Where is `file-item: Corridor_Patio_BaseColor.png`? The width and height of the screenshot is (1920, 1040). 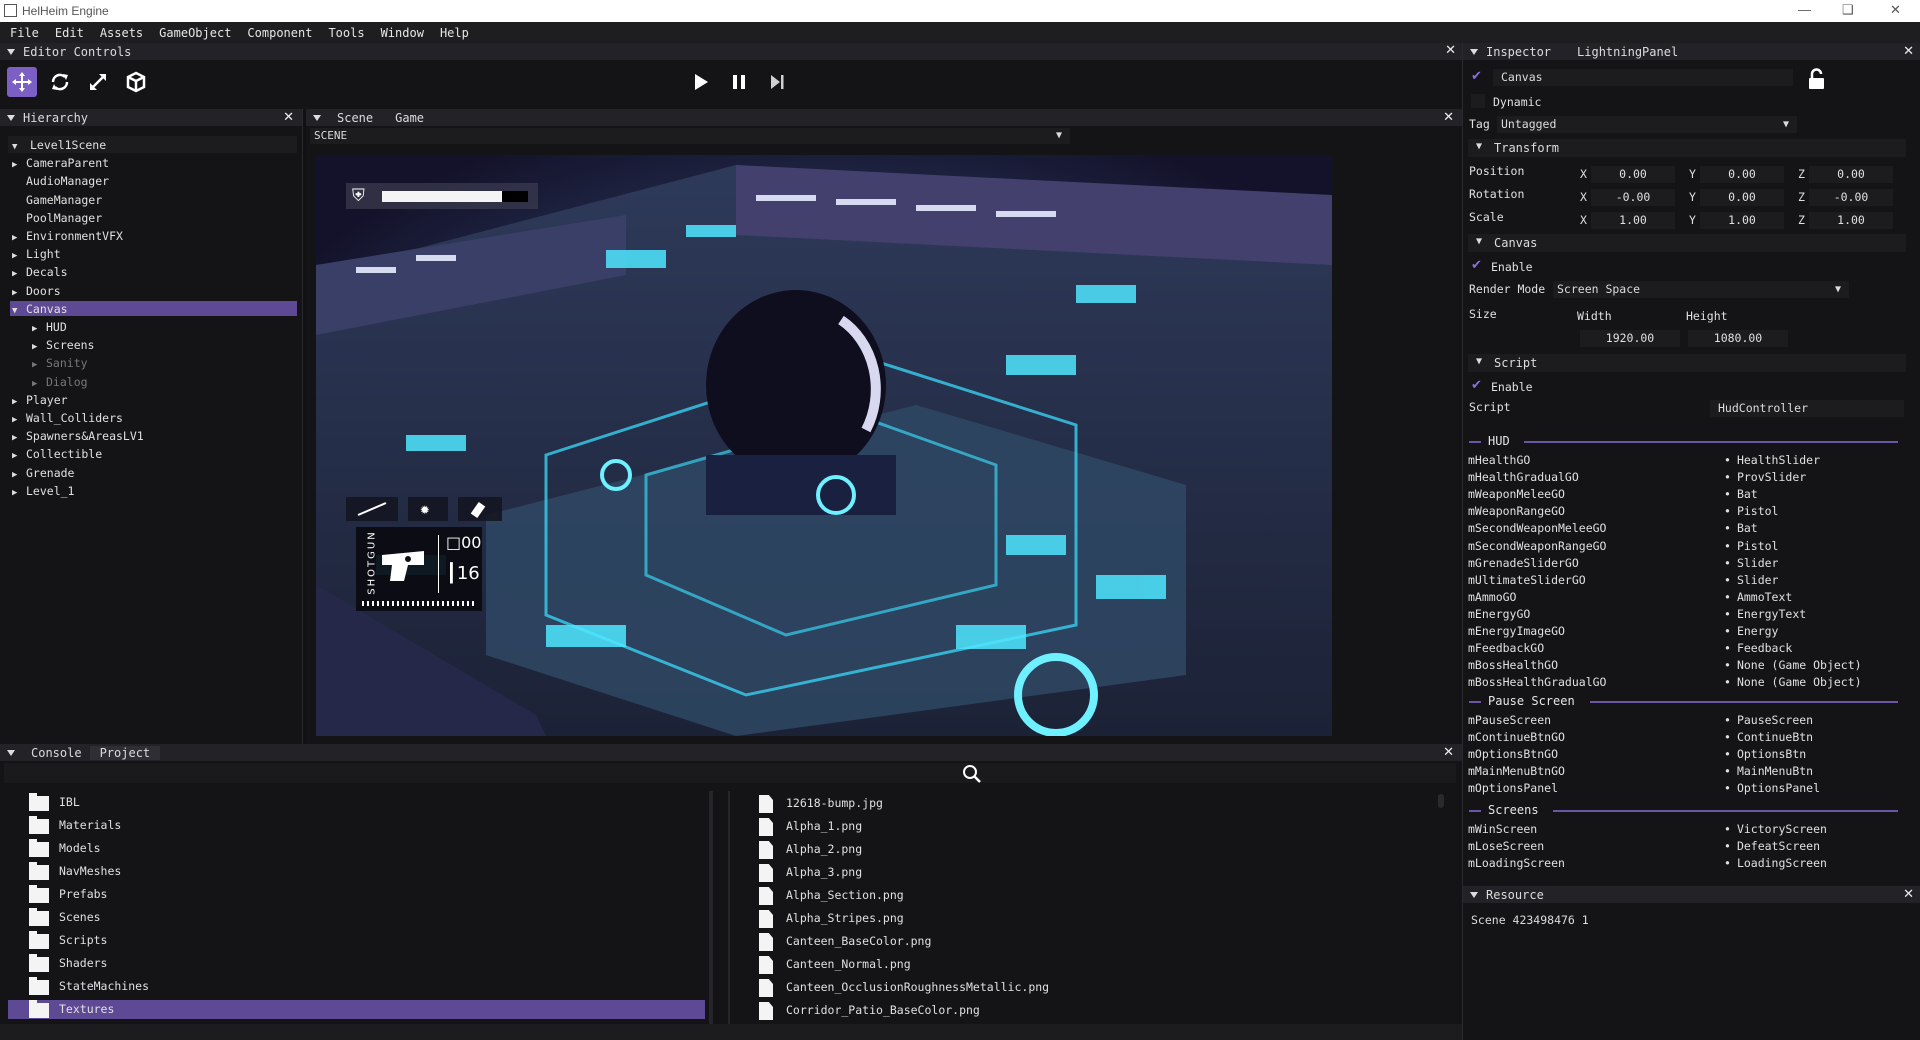
file-item: Corridor_Patio_BaseColor.png is located at coordinates (883, 1010).